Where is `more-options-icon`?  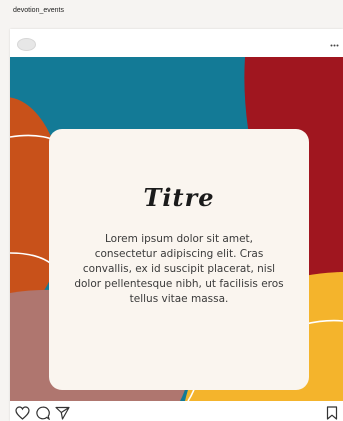 more-options-icon is located at coordinates (334, 45).